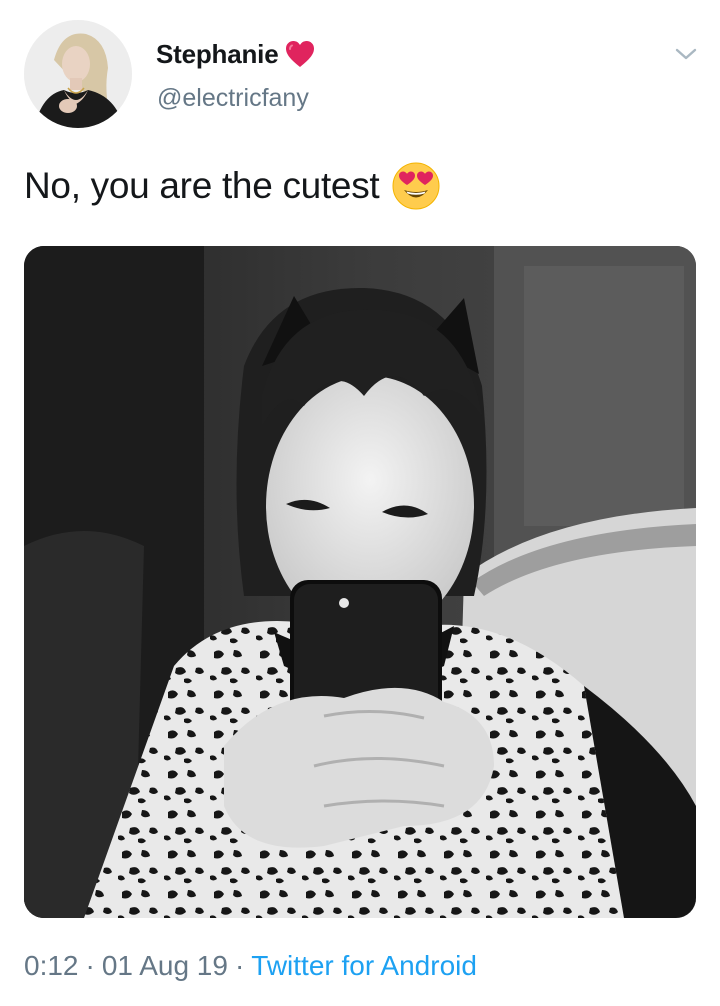  What do you see at coordinates (51, 965) in the screenshot?
I see `tweet-time: 0:12` at bounding box center [51, 965].